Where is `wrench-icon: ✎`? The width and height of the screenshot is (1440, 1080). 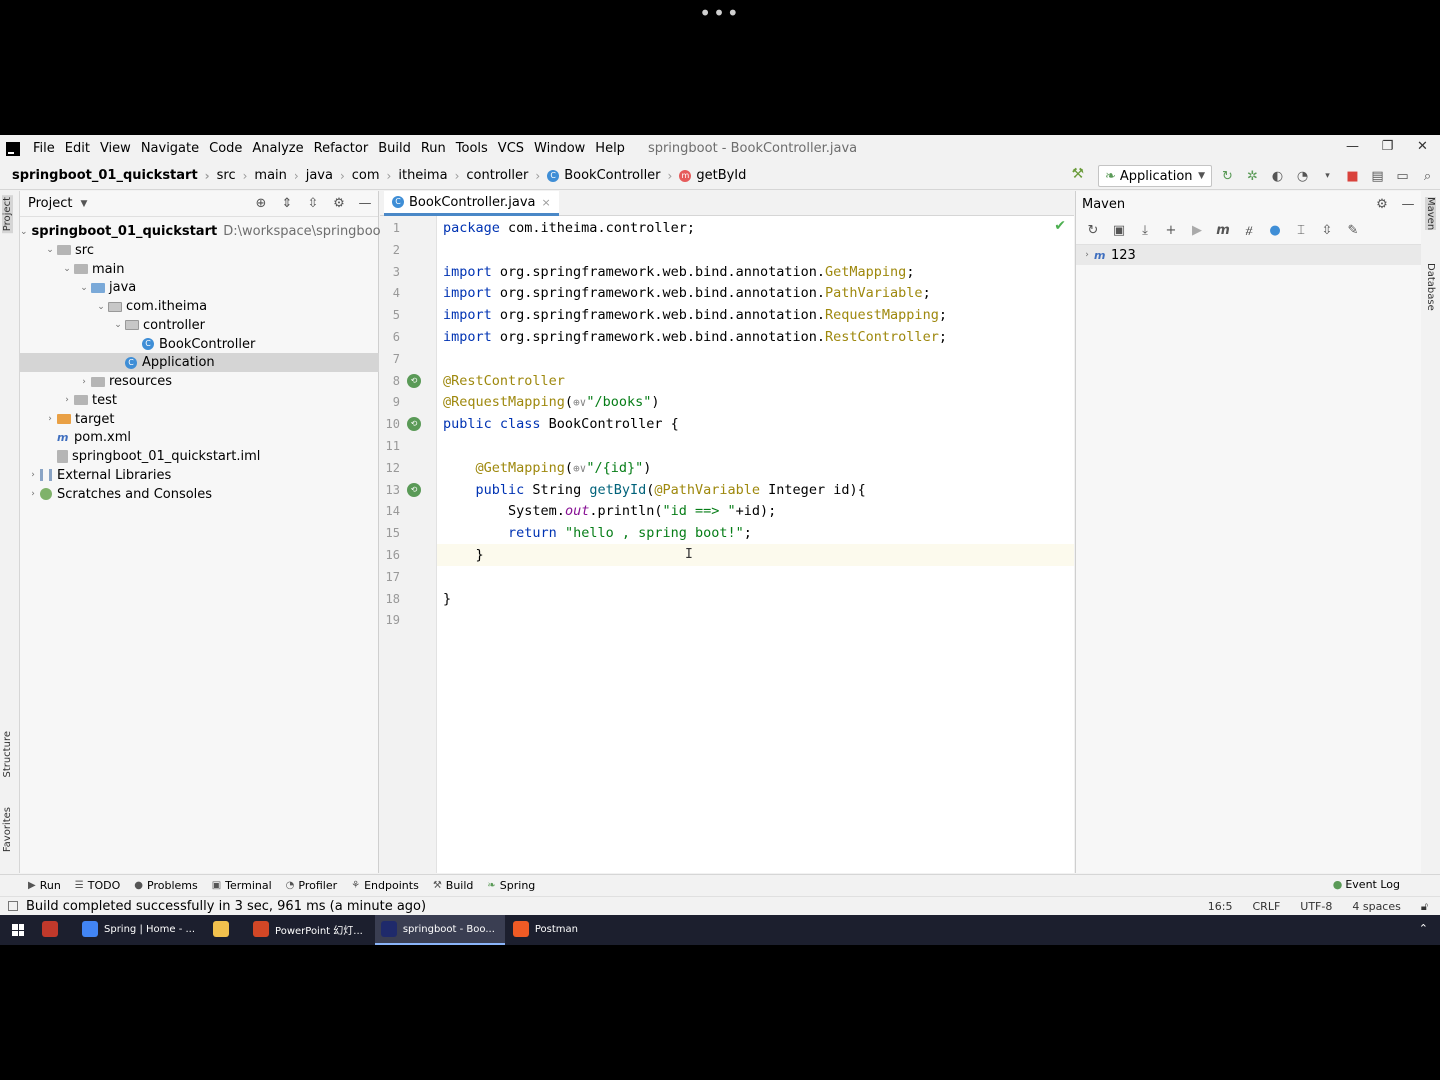 wrench-icon: ✎ is located at coordinates (1353, 230).